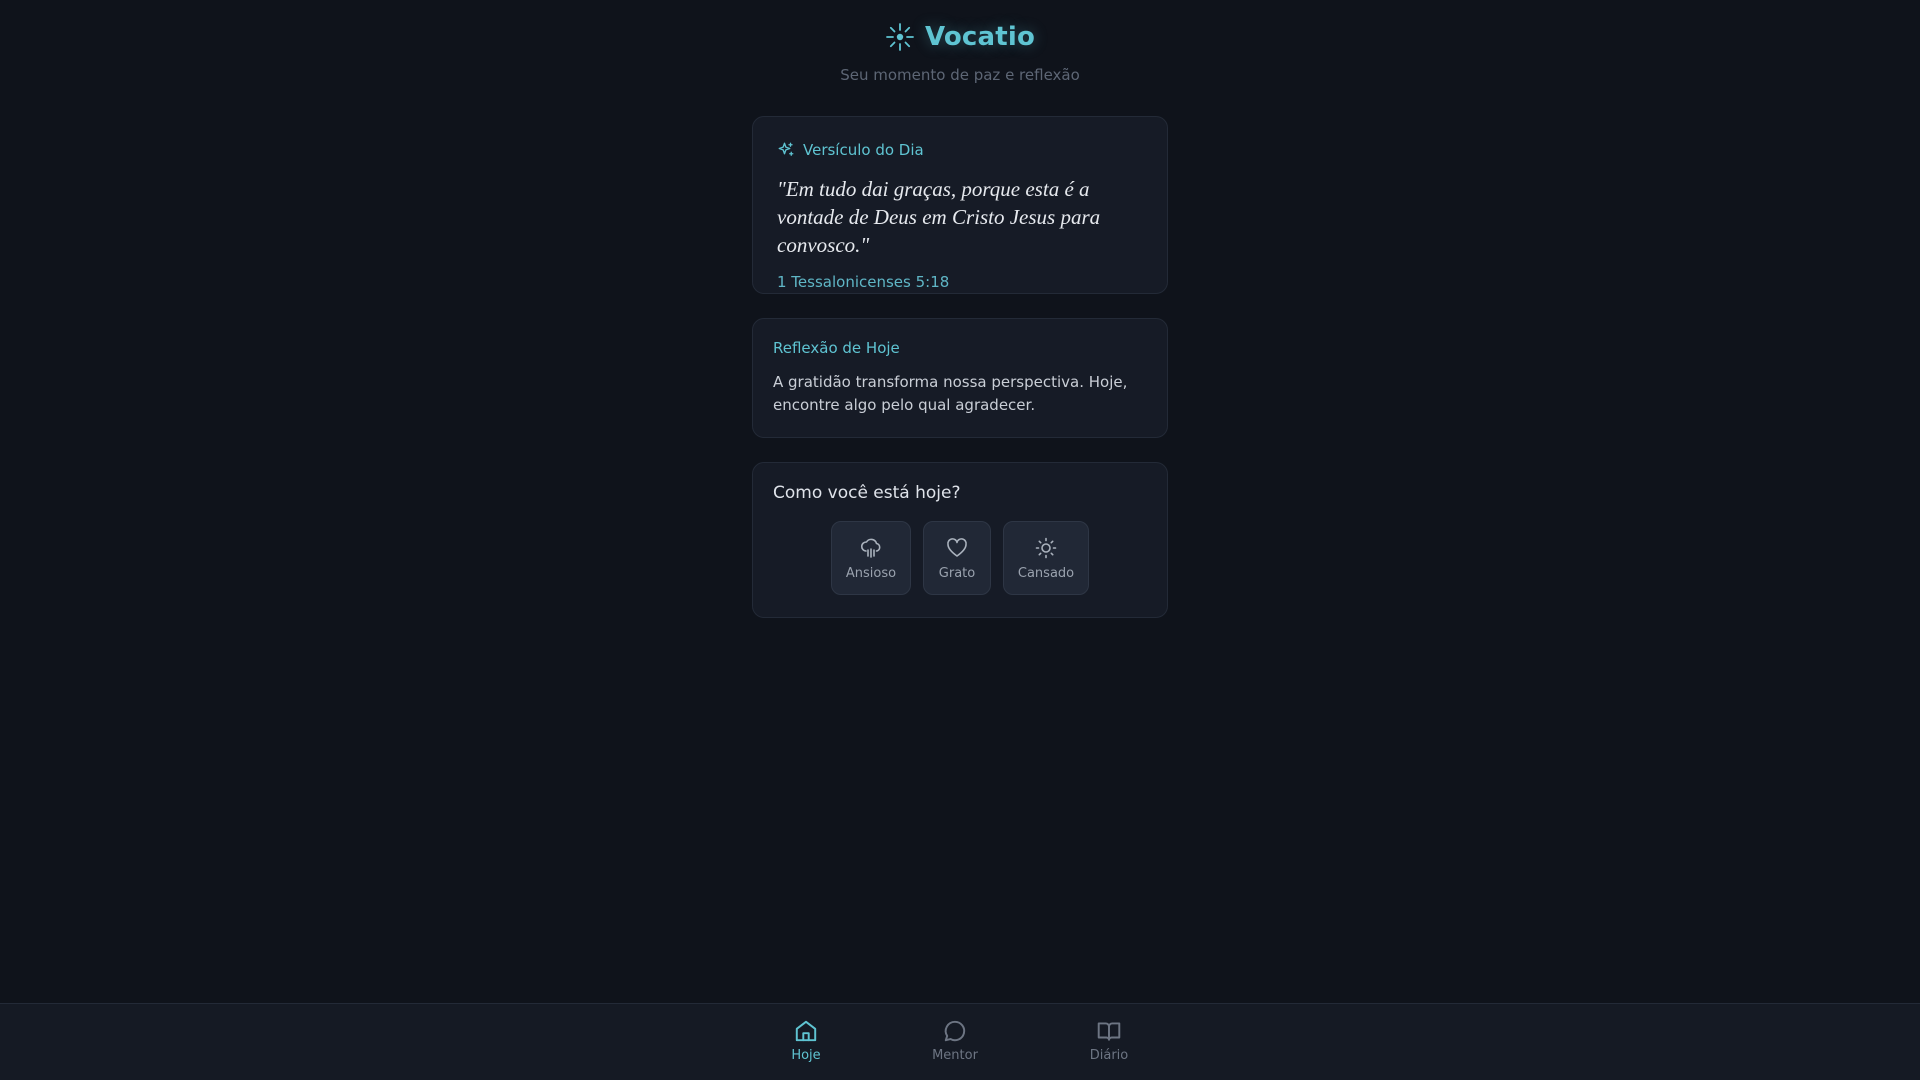 The image size is (1920, 1080). I want to click on brand: Vocatio, so click(960, 37).